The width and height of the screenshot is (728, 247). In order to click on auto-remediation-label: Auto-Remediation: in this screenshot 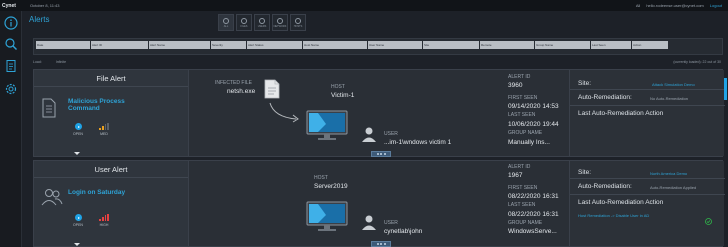, I will do `click(605, 97)`.